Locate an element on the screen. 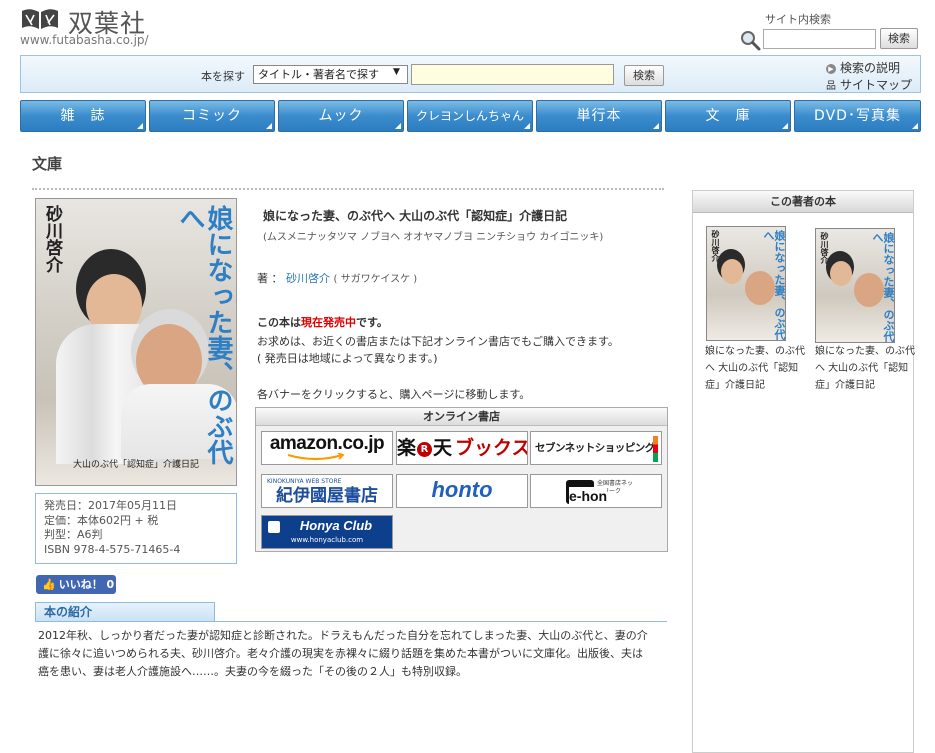 This screenshot has height=753, width=935. honto-banner: honto is located at coordinates (462, 491).